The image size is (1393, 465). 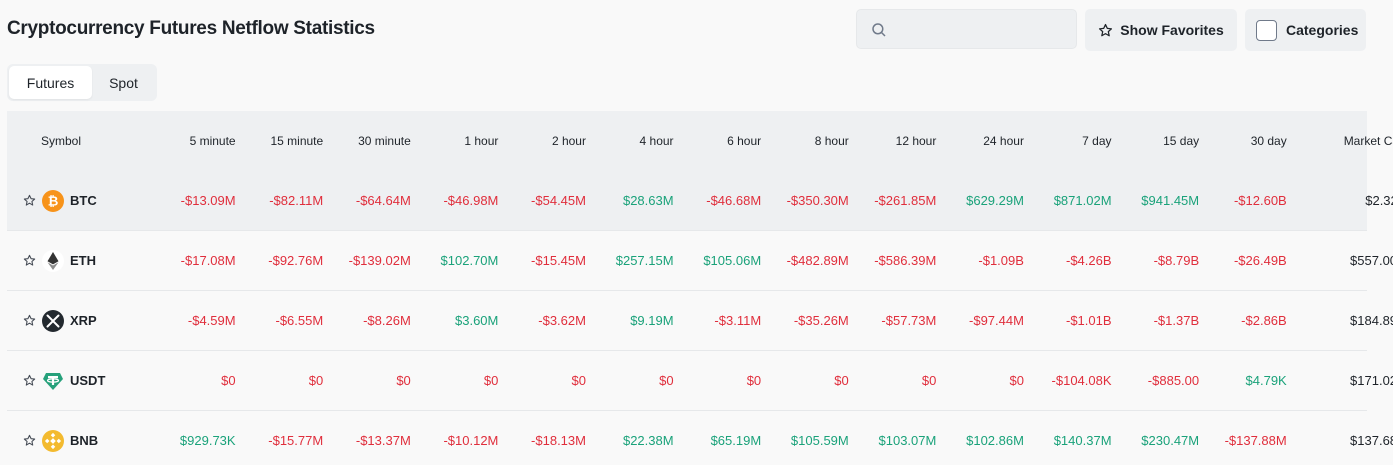 I want to click on netflow-30-day: -$137.88M, so click(x=1255, y=440).